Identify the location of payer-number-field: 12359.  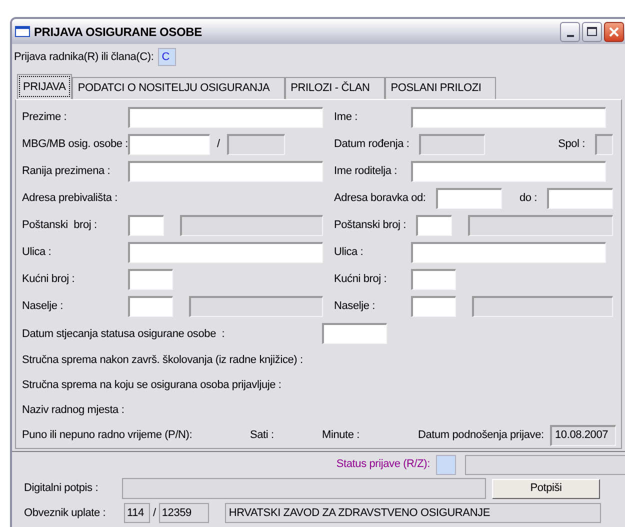
(183, 513).